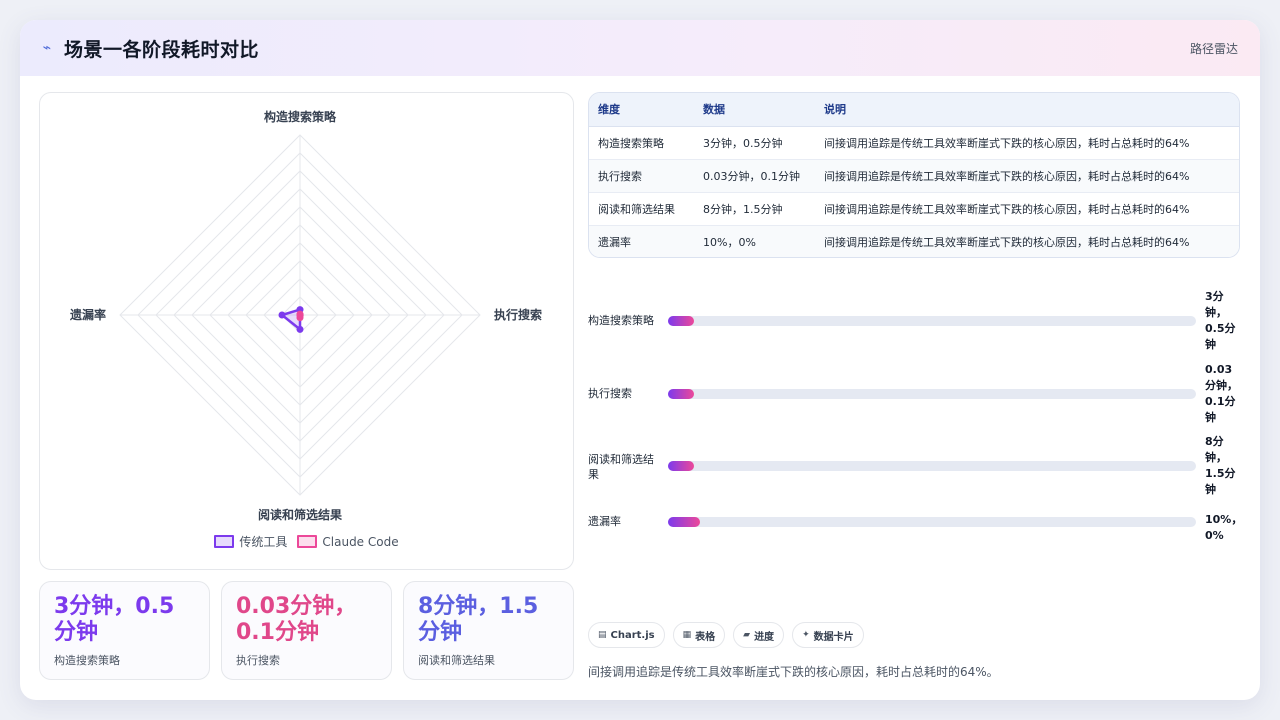  What do you see at coordinates (754, 176) in the screenshot?
I see `table-cell: 0.03分钟，0.1分钟` at bounding box center [754, 176].